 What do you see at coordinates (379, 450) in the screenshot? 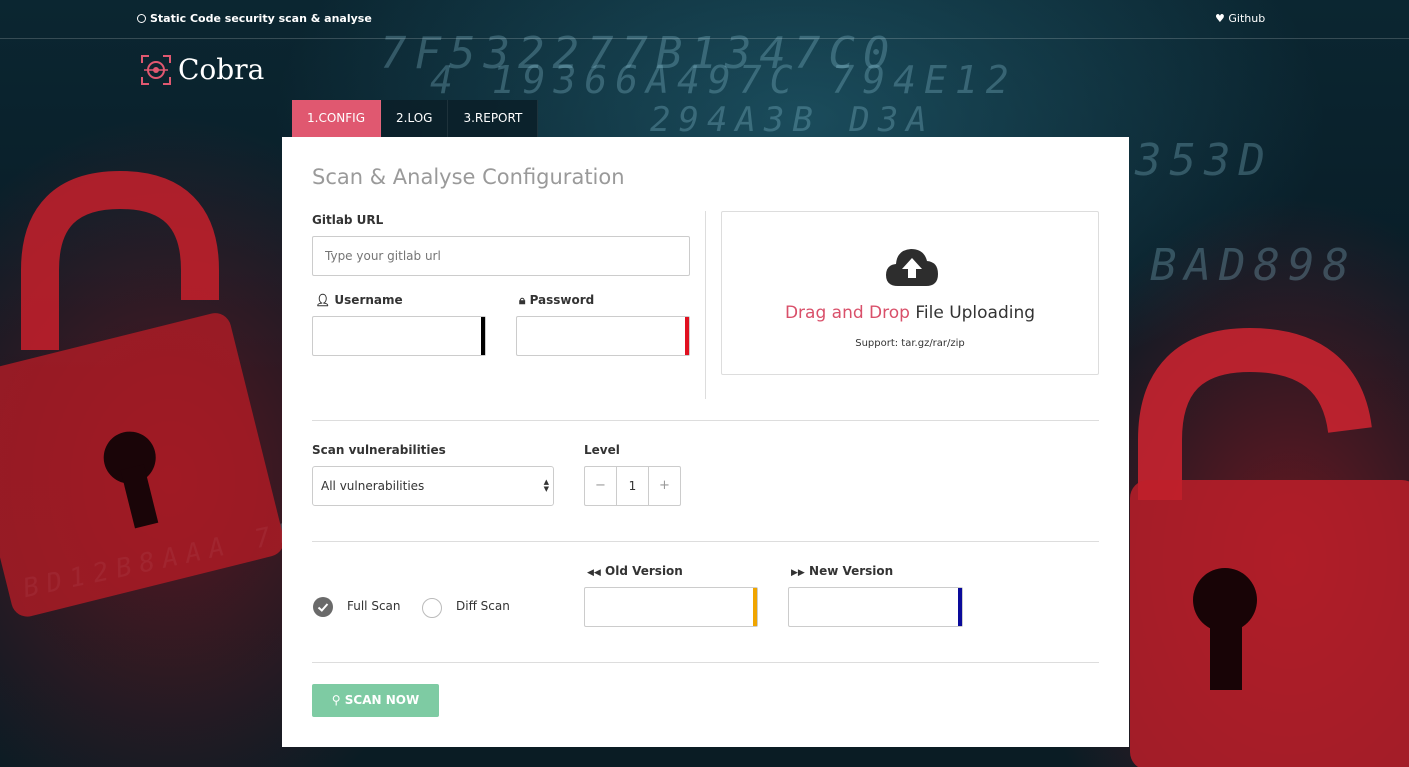
I see `scan-vulnerabilities-label: Scan vulnerabilities` at bounding box center [379, 450].